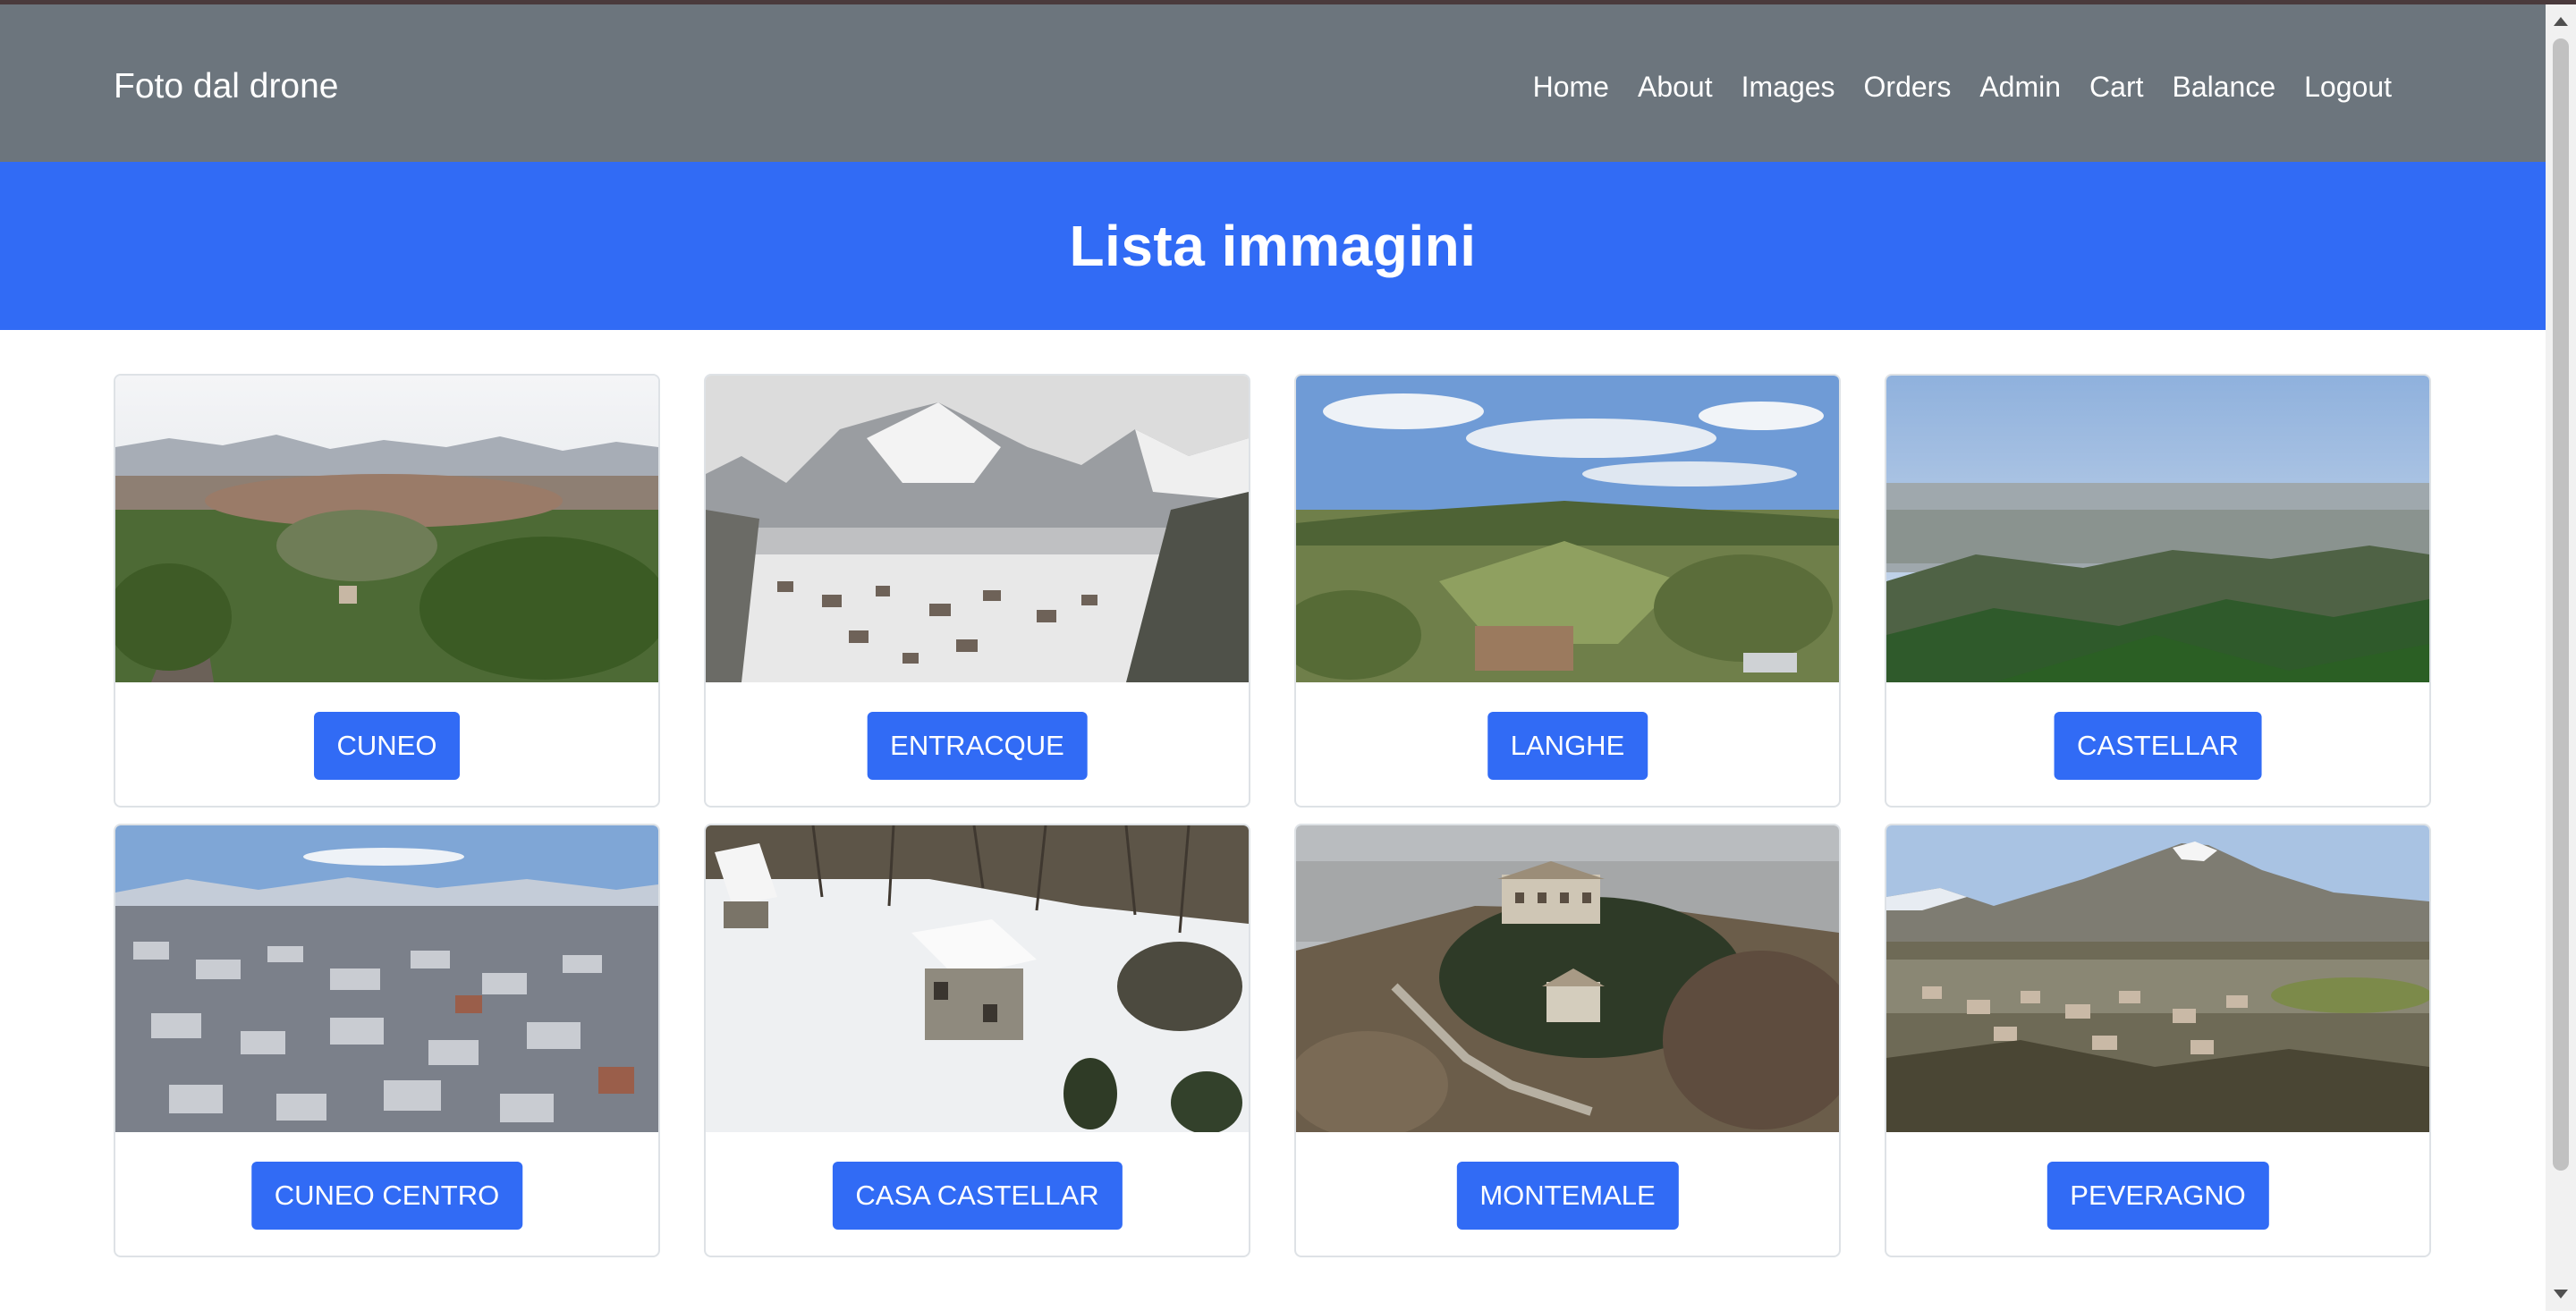 Image resolution: width=2576 pixels, height=1311 pixels. I want to click on scroll-up-arrow-icon, so click(2561, 21).